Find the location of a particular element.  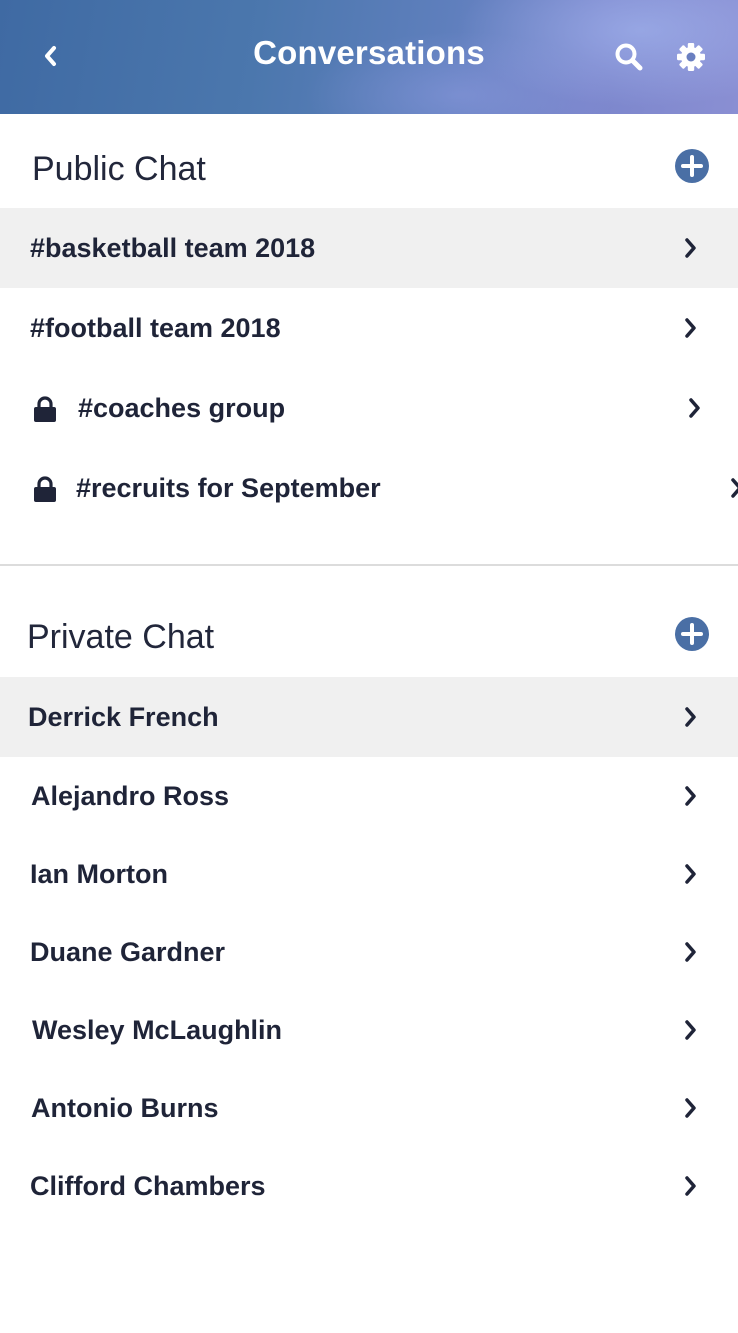

search-icon is located at coordinates (629, 57).